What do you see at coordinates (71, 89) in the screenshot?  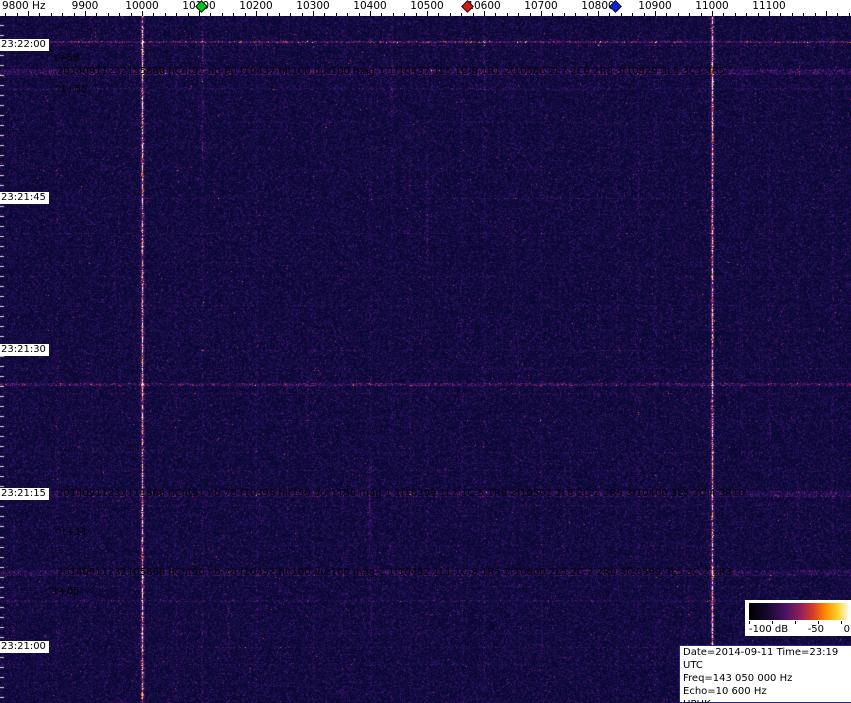 I see `time-offset-marker: ^t+55` at bounding box center [71, 89].